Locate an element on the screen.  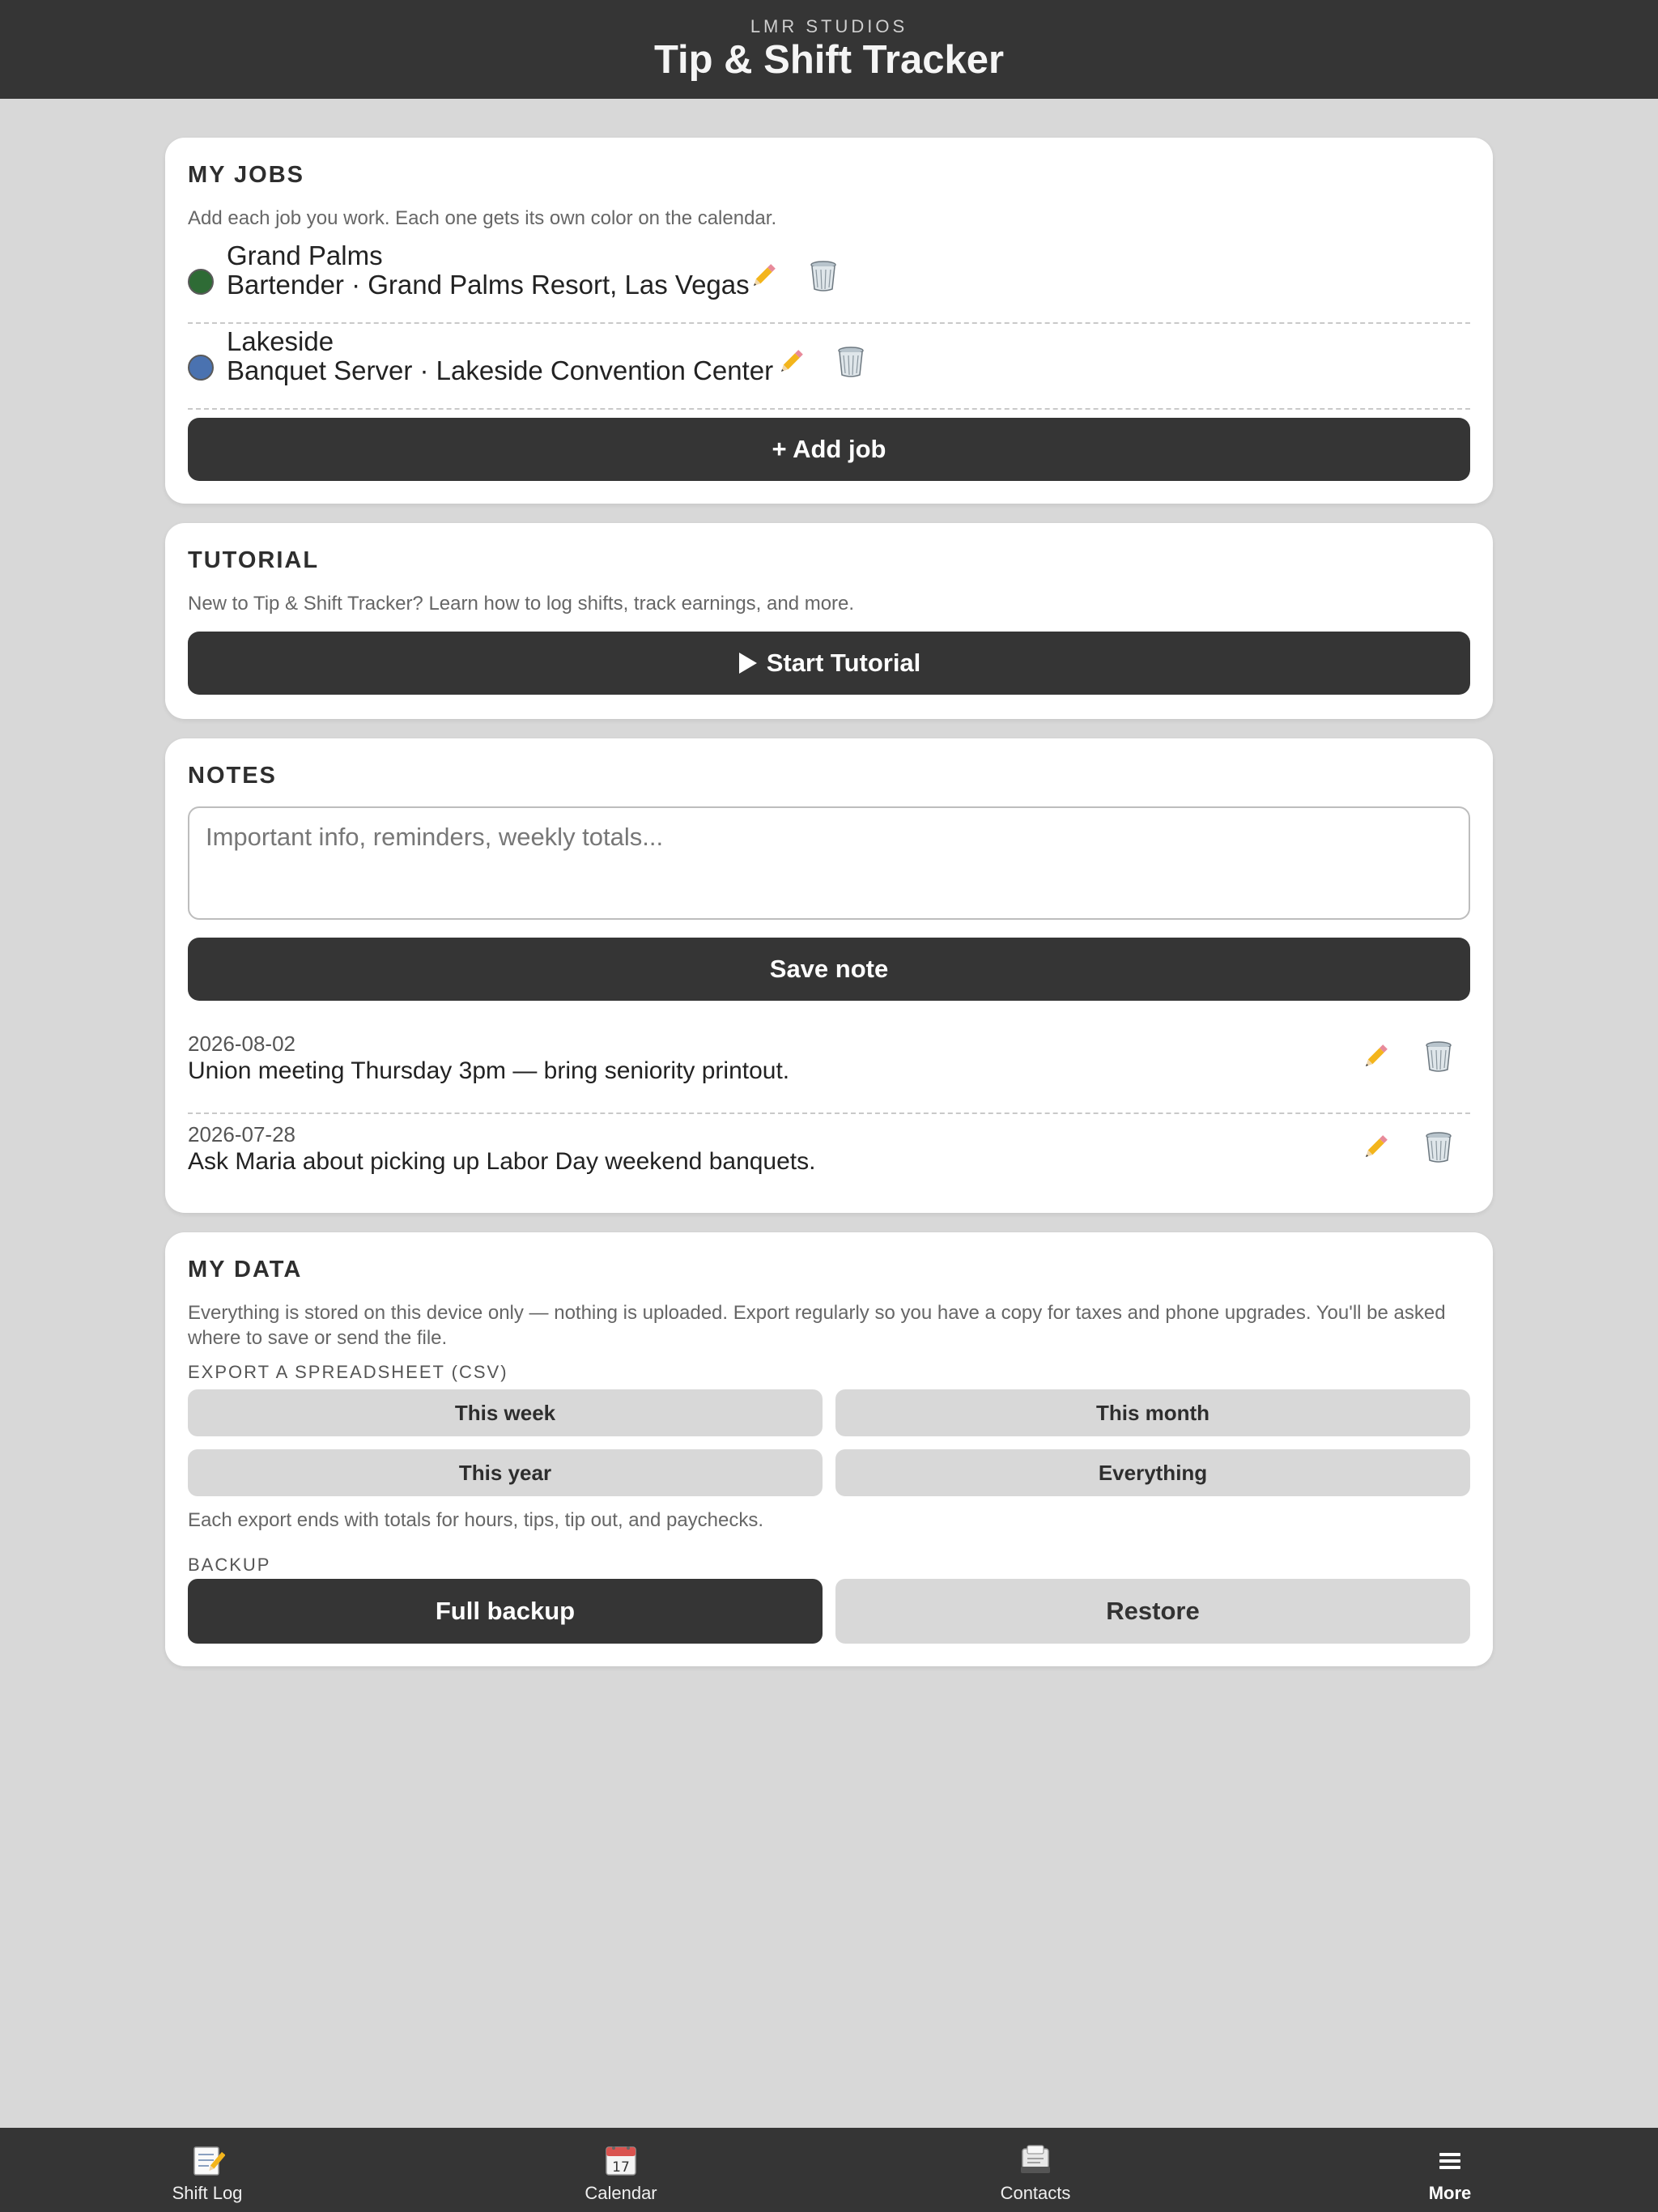
full-backup-button: Full backup is located at coordinates (505, 1612).